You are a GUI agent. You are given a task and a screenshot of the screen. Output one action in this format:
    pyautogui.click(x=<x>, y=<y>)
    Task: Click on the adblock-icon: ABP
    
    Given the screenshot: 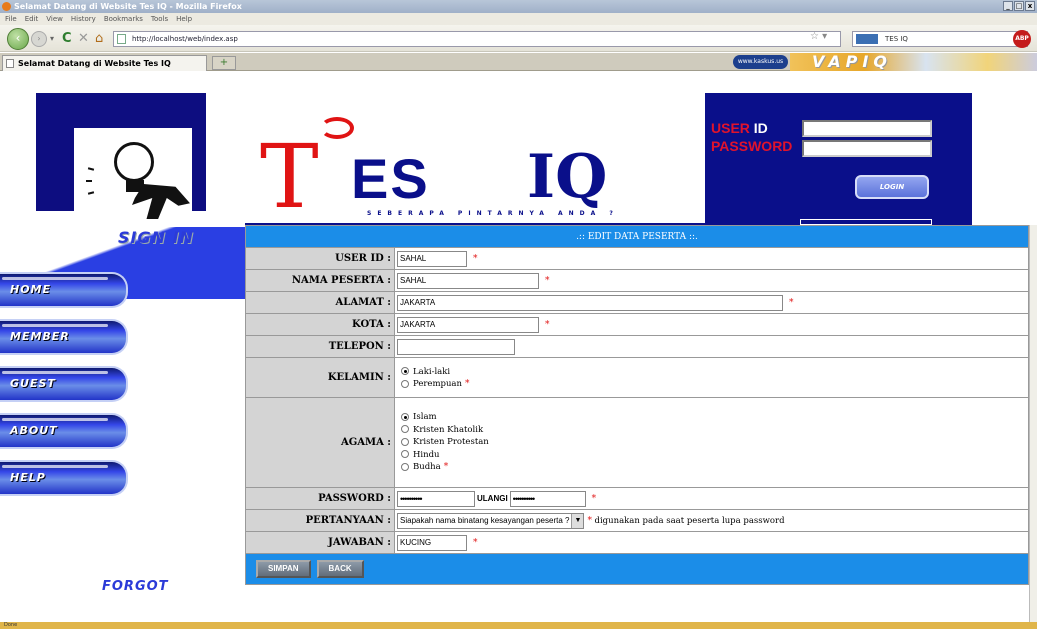 What is the action you would take?
    pyautogui.click(x=1022, y=39)
    